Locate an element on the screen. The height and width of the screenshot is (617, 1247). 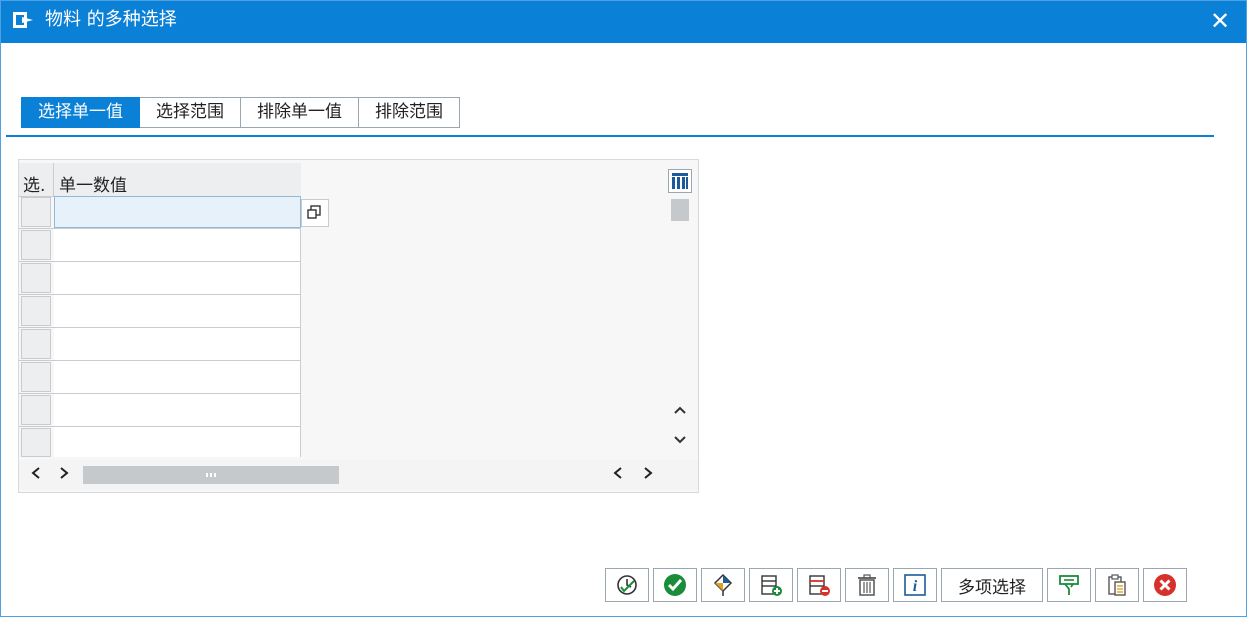
dialog-icon is located at coordinates (23, 20).